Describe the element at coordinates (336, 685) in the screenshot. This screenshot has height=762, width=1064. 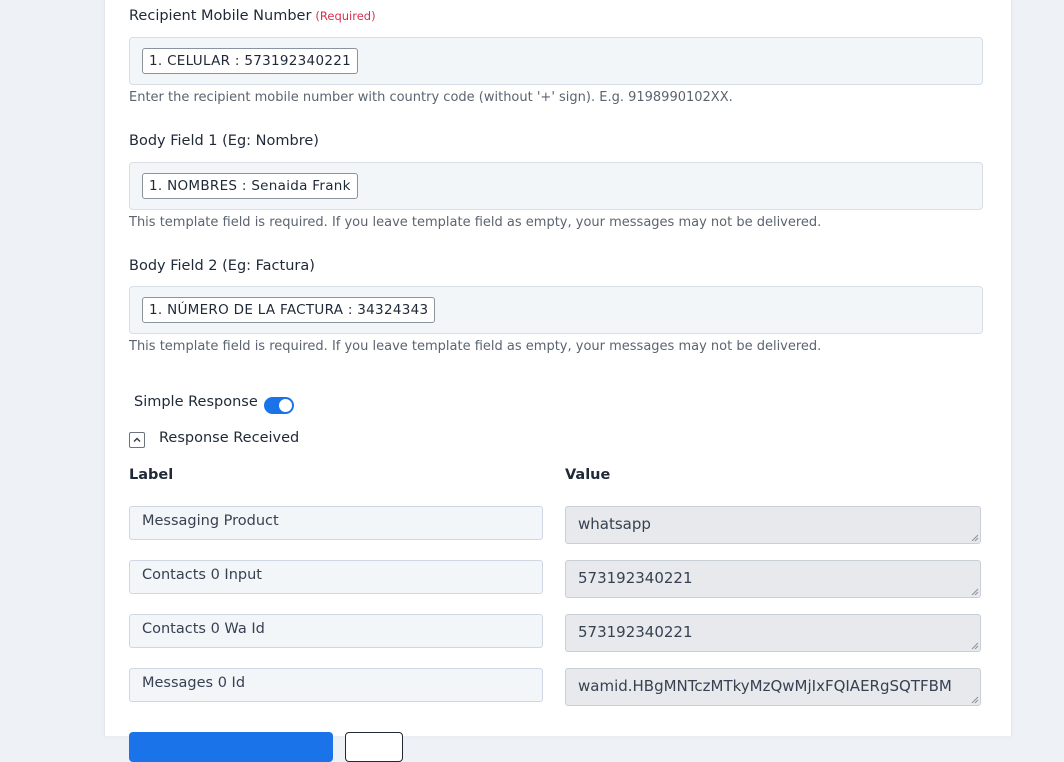
I see `response-label-field: Messages 0 Id` at that location.